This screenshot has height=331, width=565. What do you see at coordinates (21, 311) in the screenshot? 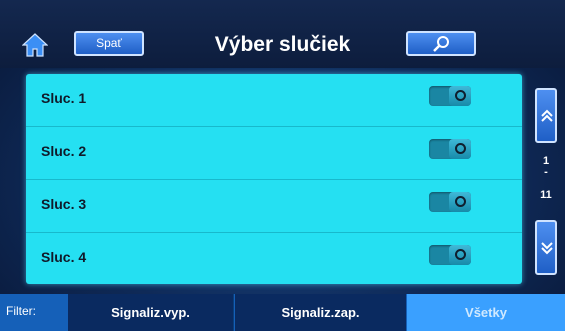
I see `filter-label: Filter:` at bounding box center [21, 311].